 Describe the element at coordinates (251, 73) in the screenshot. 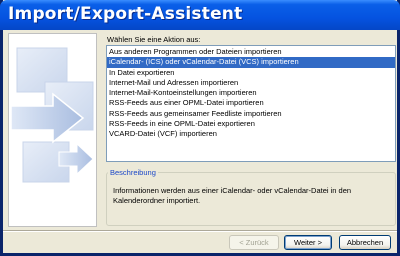

I see `action-item: In Datei exportieren` at that location.